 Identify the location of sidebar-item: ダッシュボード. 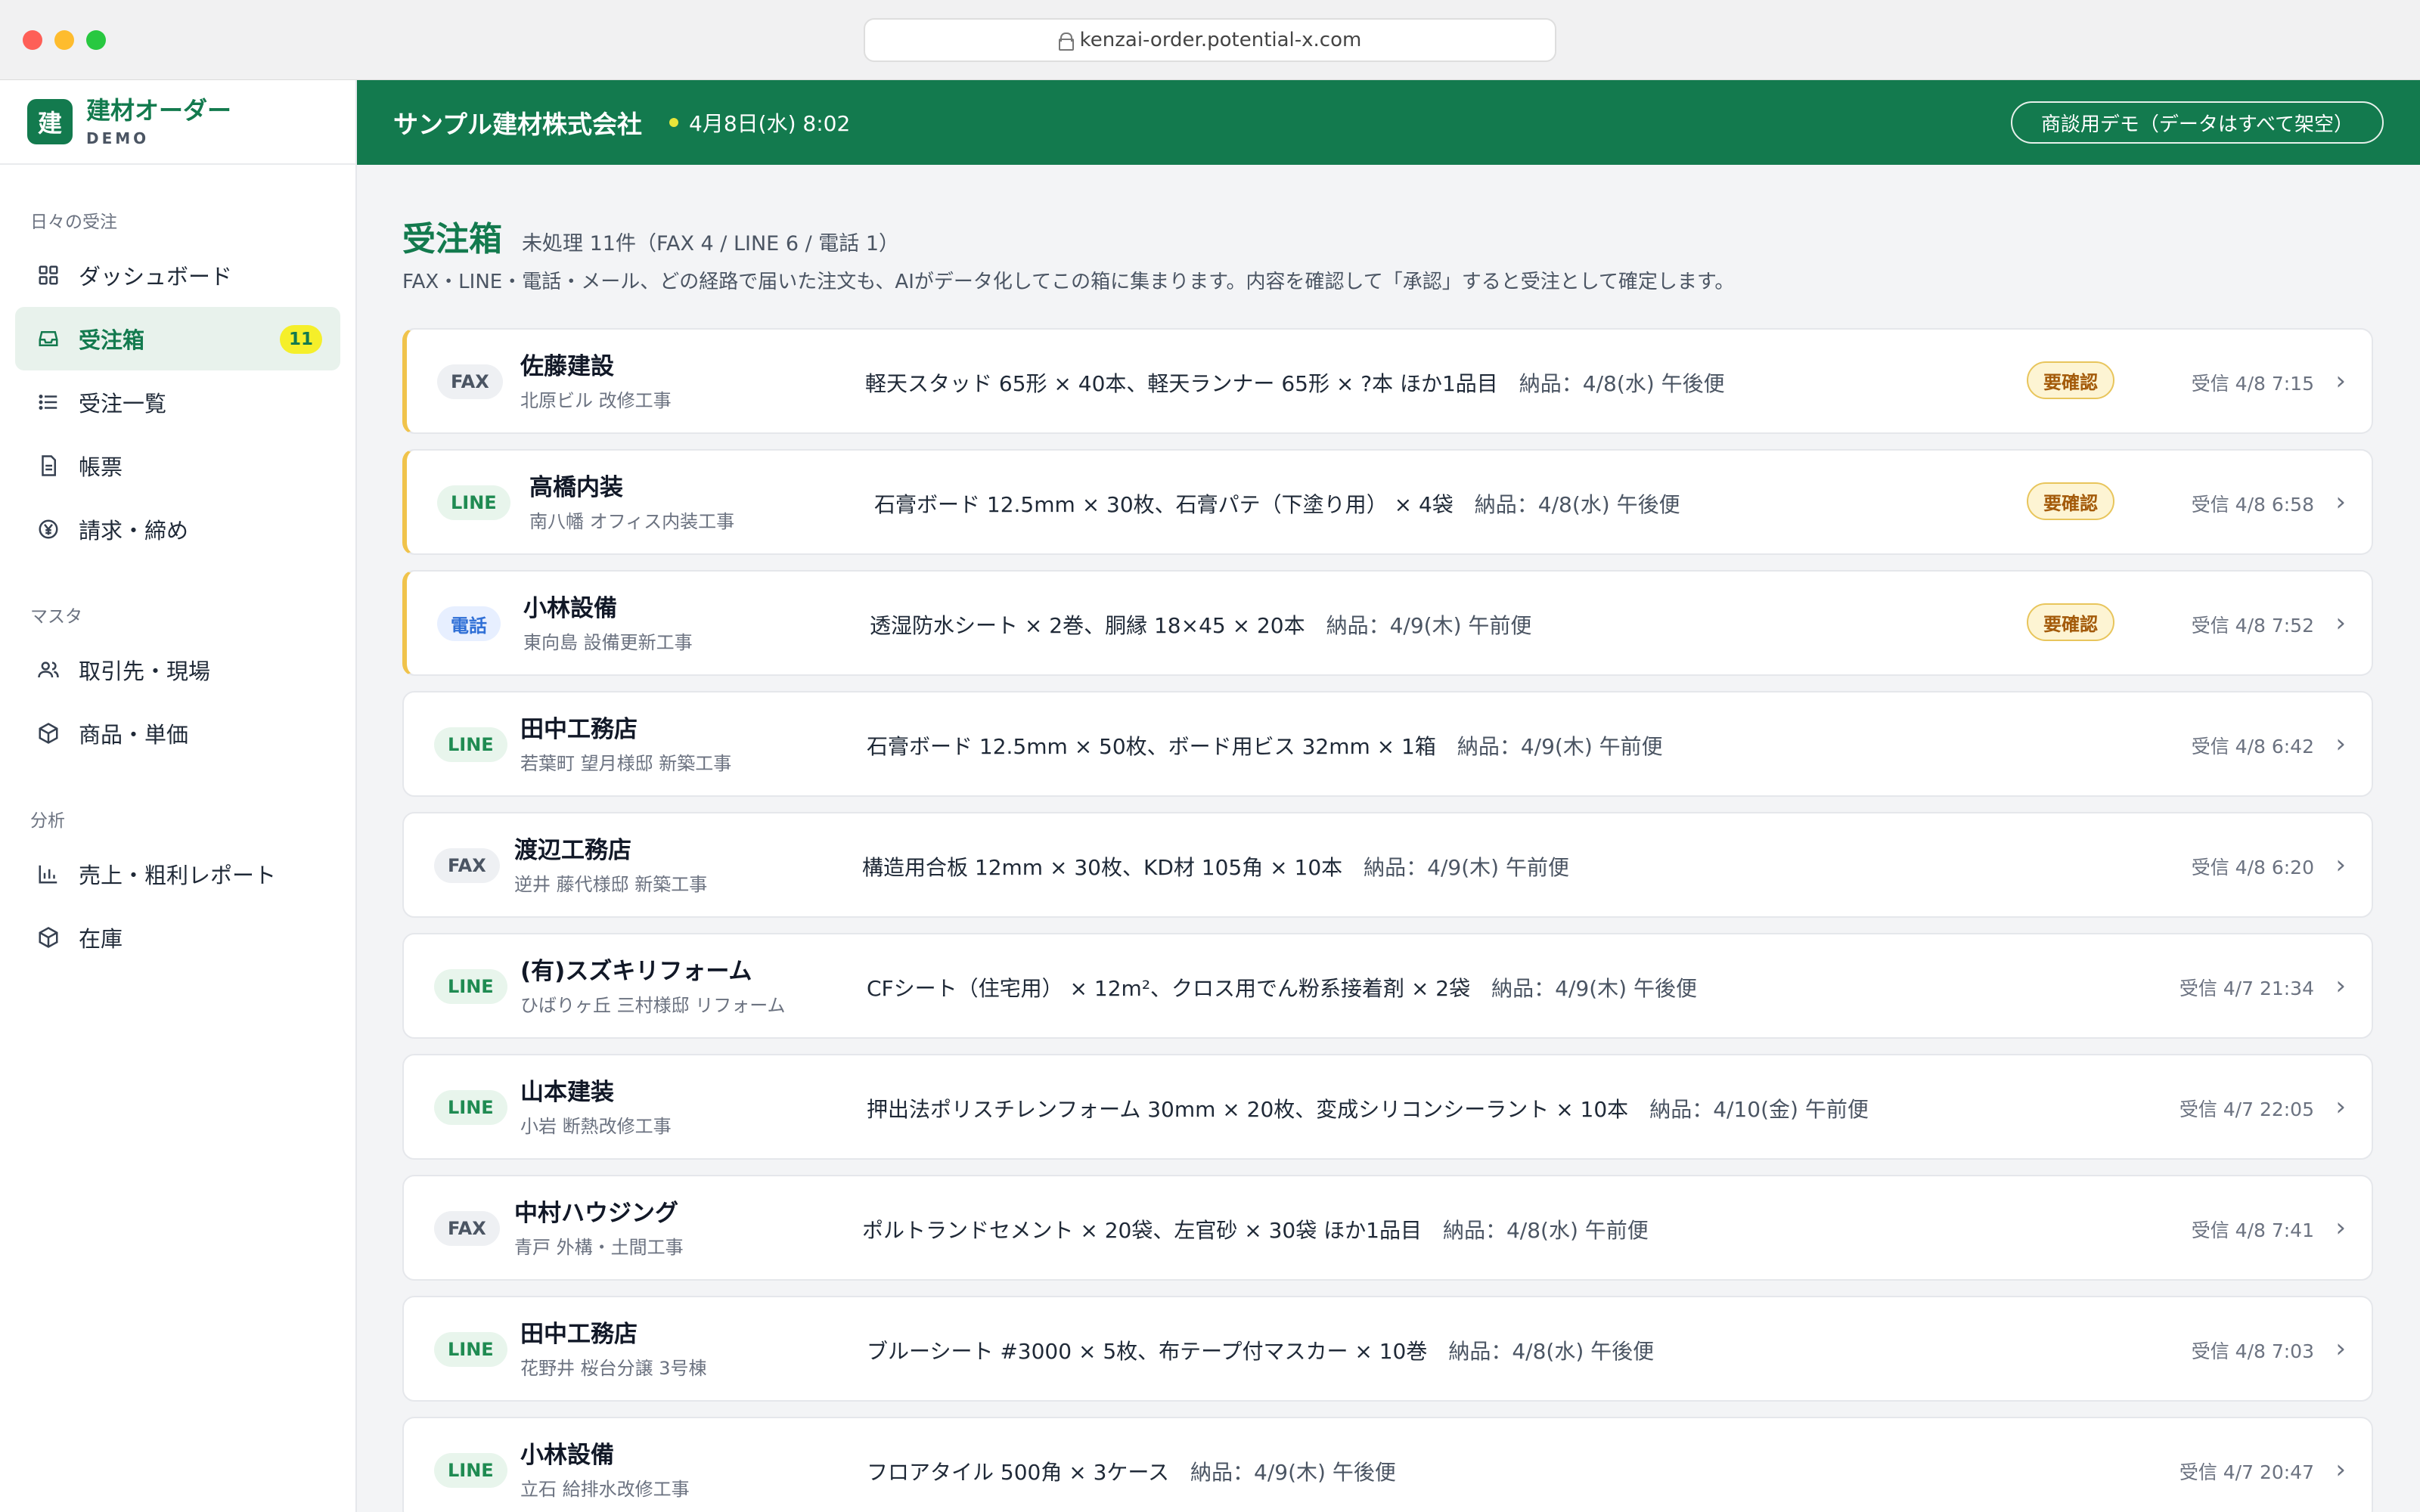
(177, 275).